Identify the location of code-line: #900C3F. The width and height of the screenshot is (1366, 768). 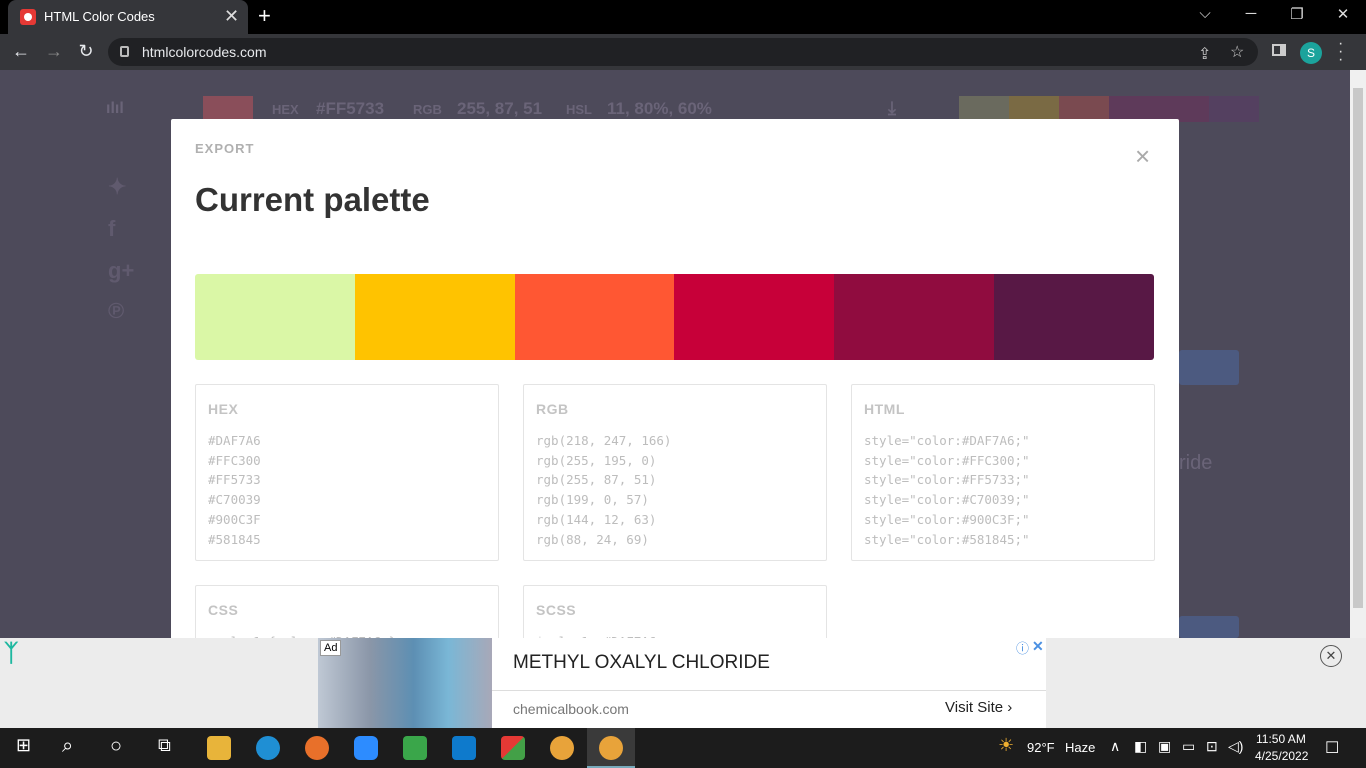
(234, 520).